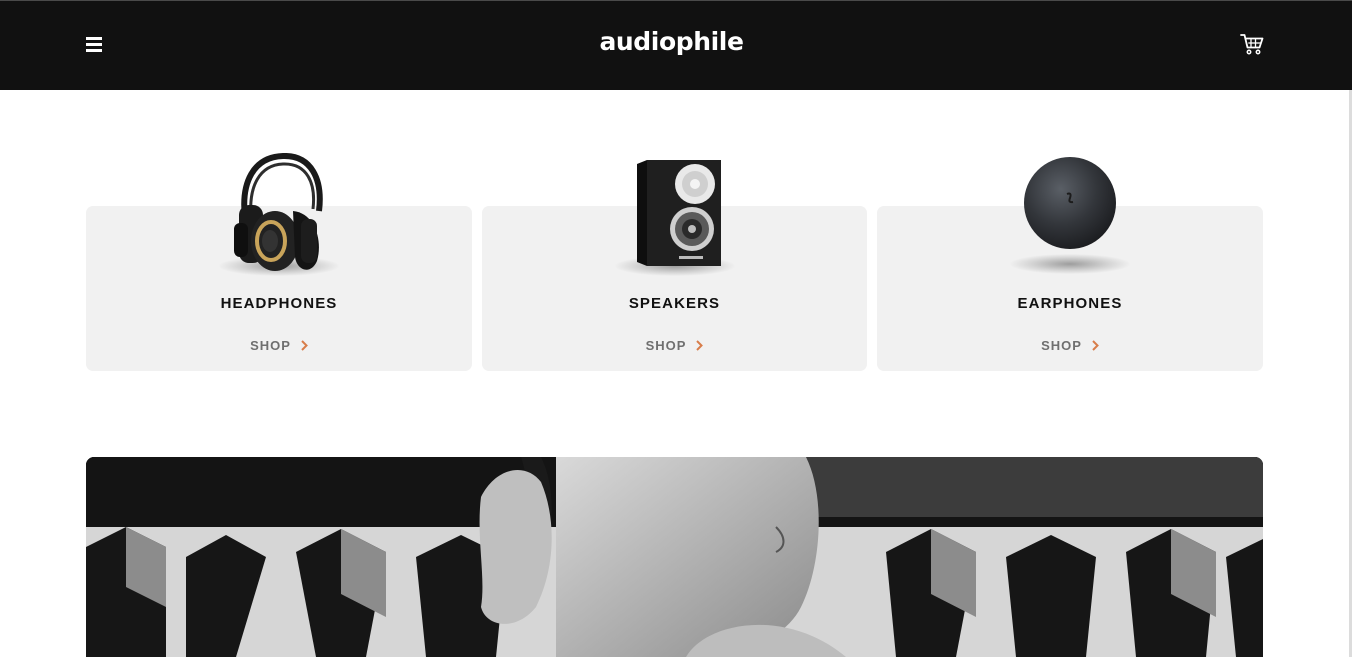  I want to click on shop-speakers-link: SHOP, so click(674, 346).